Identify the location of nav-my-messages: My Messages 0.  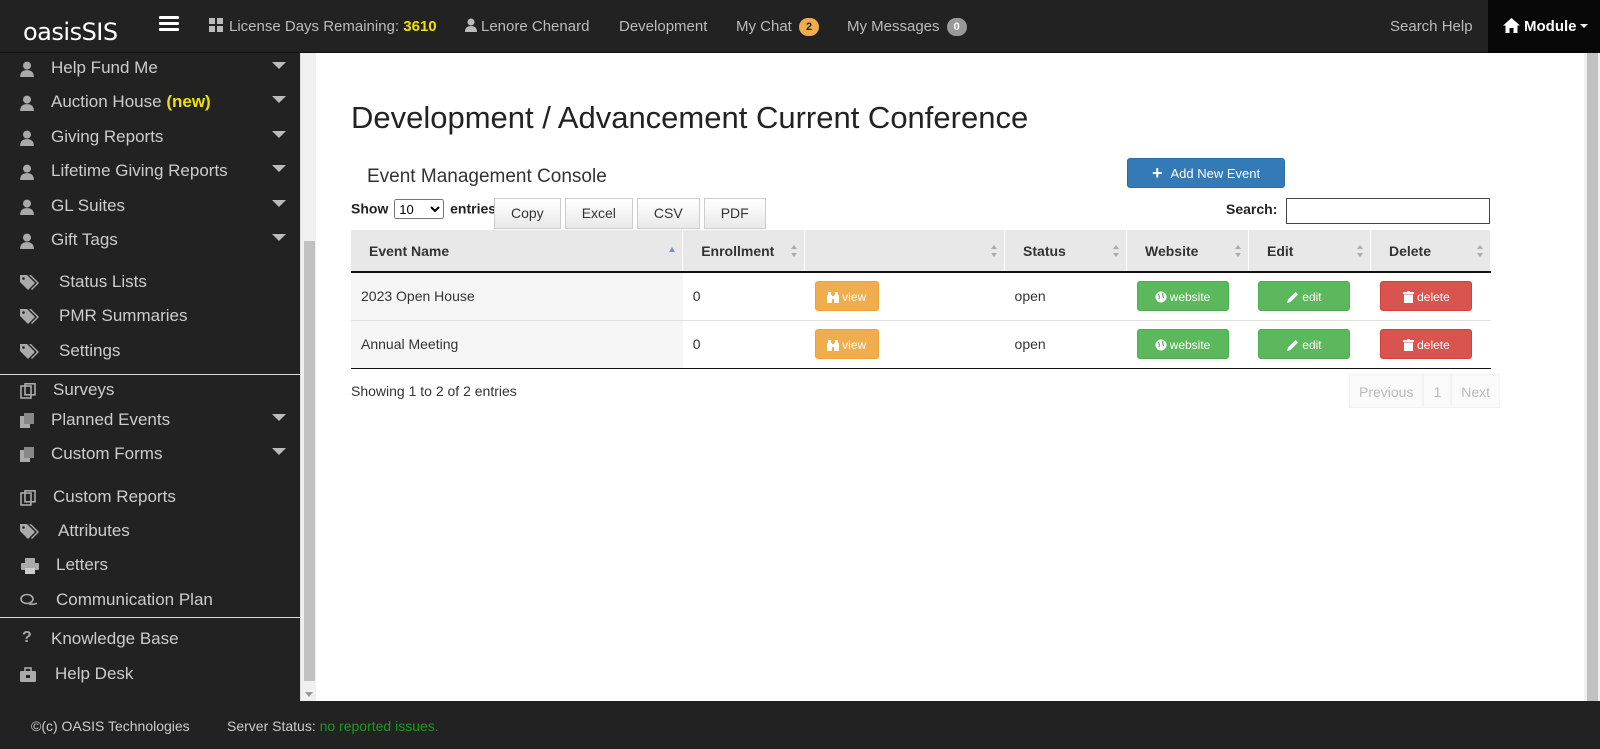
(907, 27).